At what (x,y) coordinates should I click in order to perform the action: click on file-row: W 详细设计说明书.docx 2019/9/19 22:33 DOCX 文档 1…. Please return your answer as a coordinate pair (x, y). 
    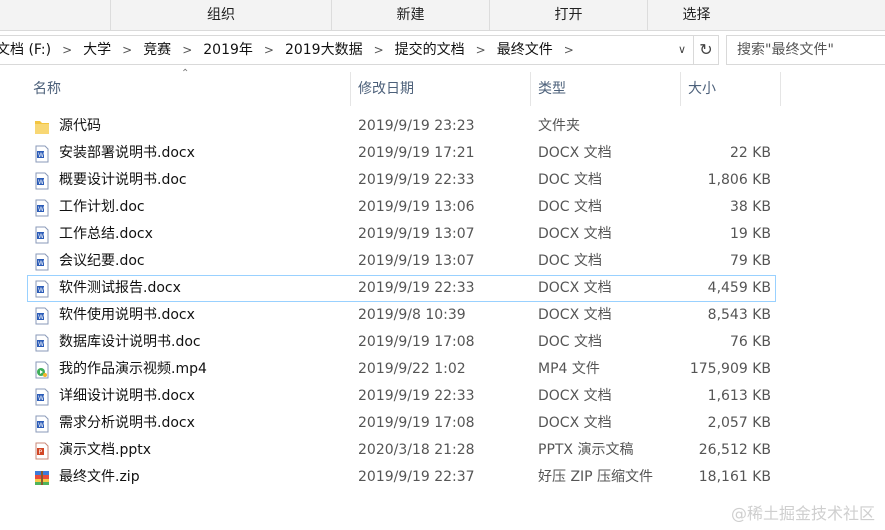
    Looking at the image, I should click on (401, 396).